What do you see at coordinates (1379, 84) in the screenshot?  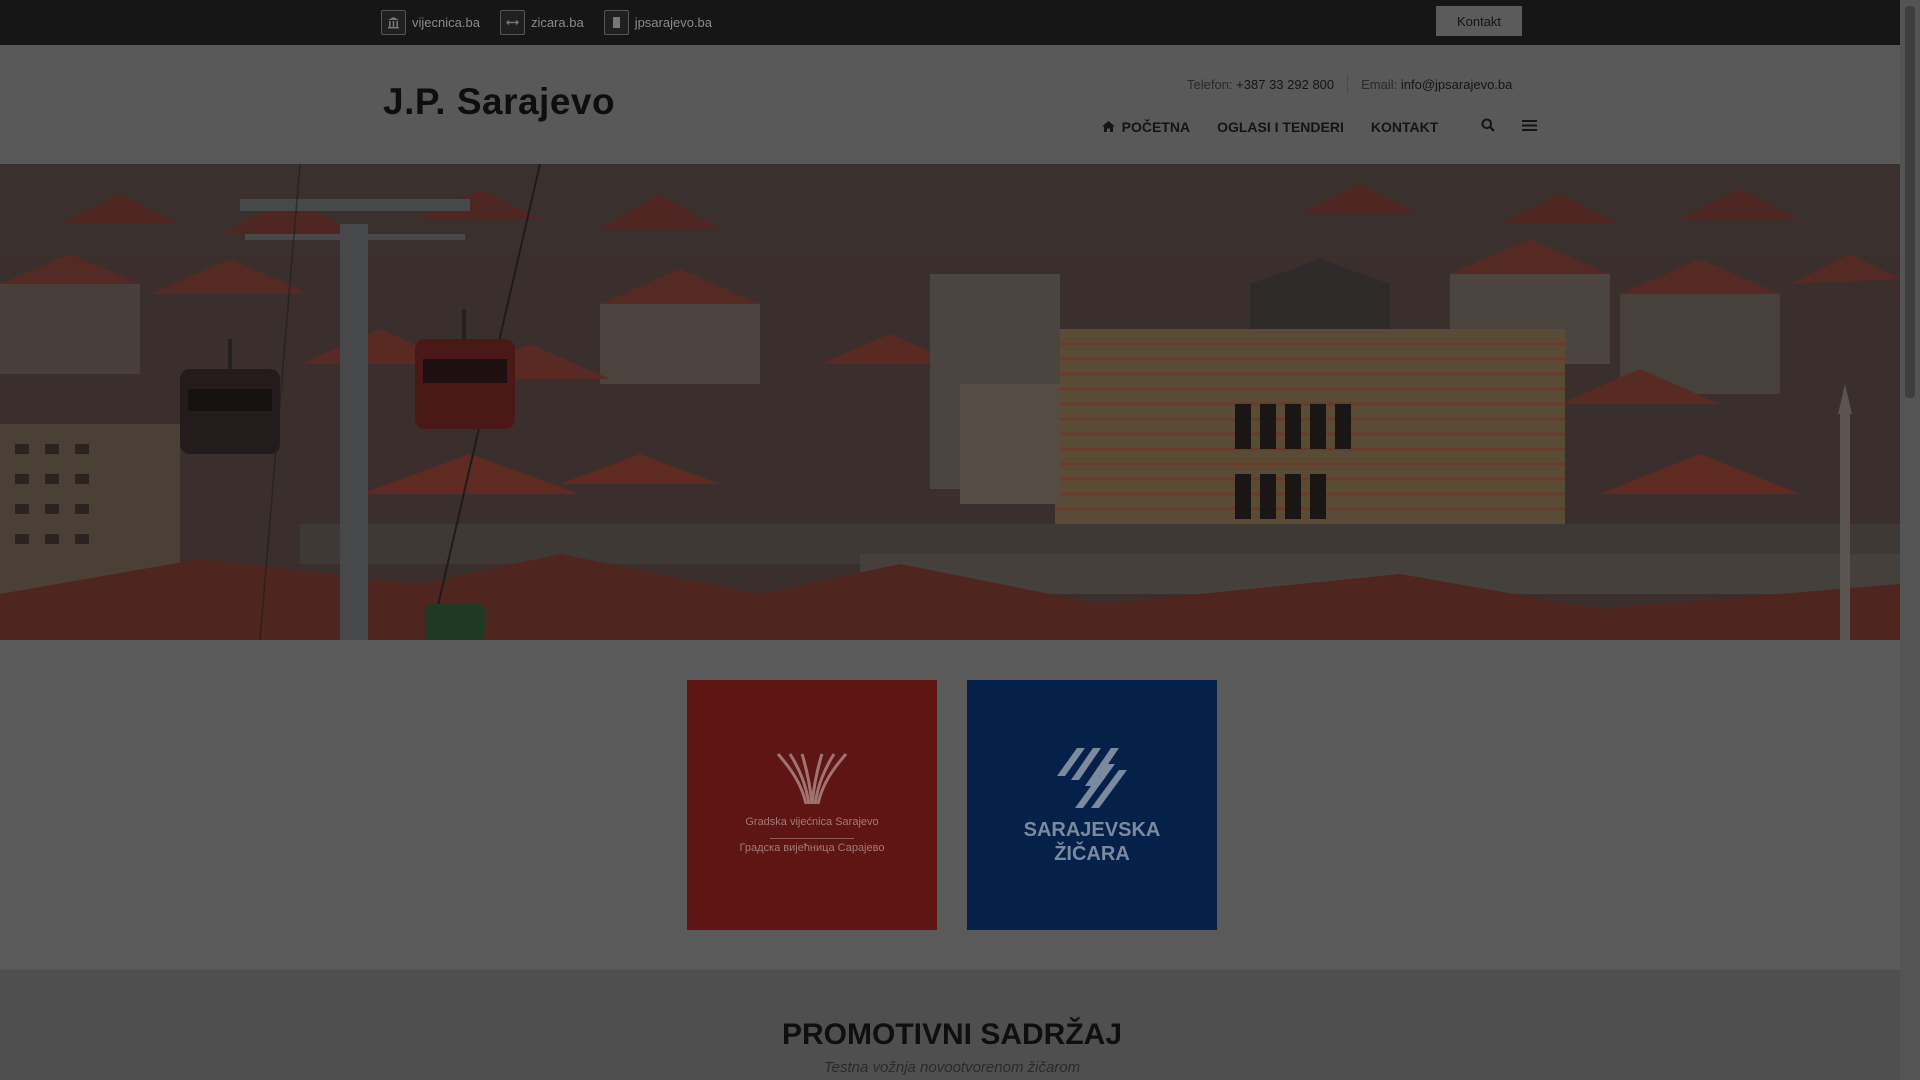 I see `email-label: Email:` at bounding box center [1379, 84].